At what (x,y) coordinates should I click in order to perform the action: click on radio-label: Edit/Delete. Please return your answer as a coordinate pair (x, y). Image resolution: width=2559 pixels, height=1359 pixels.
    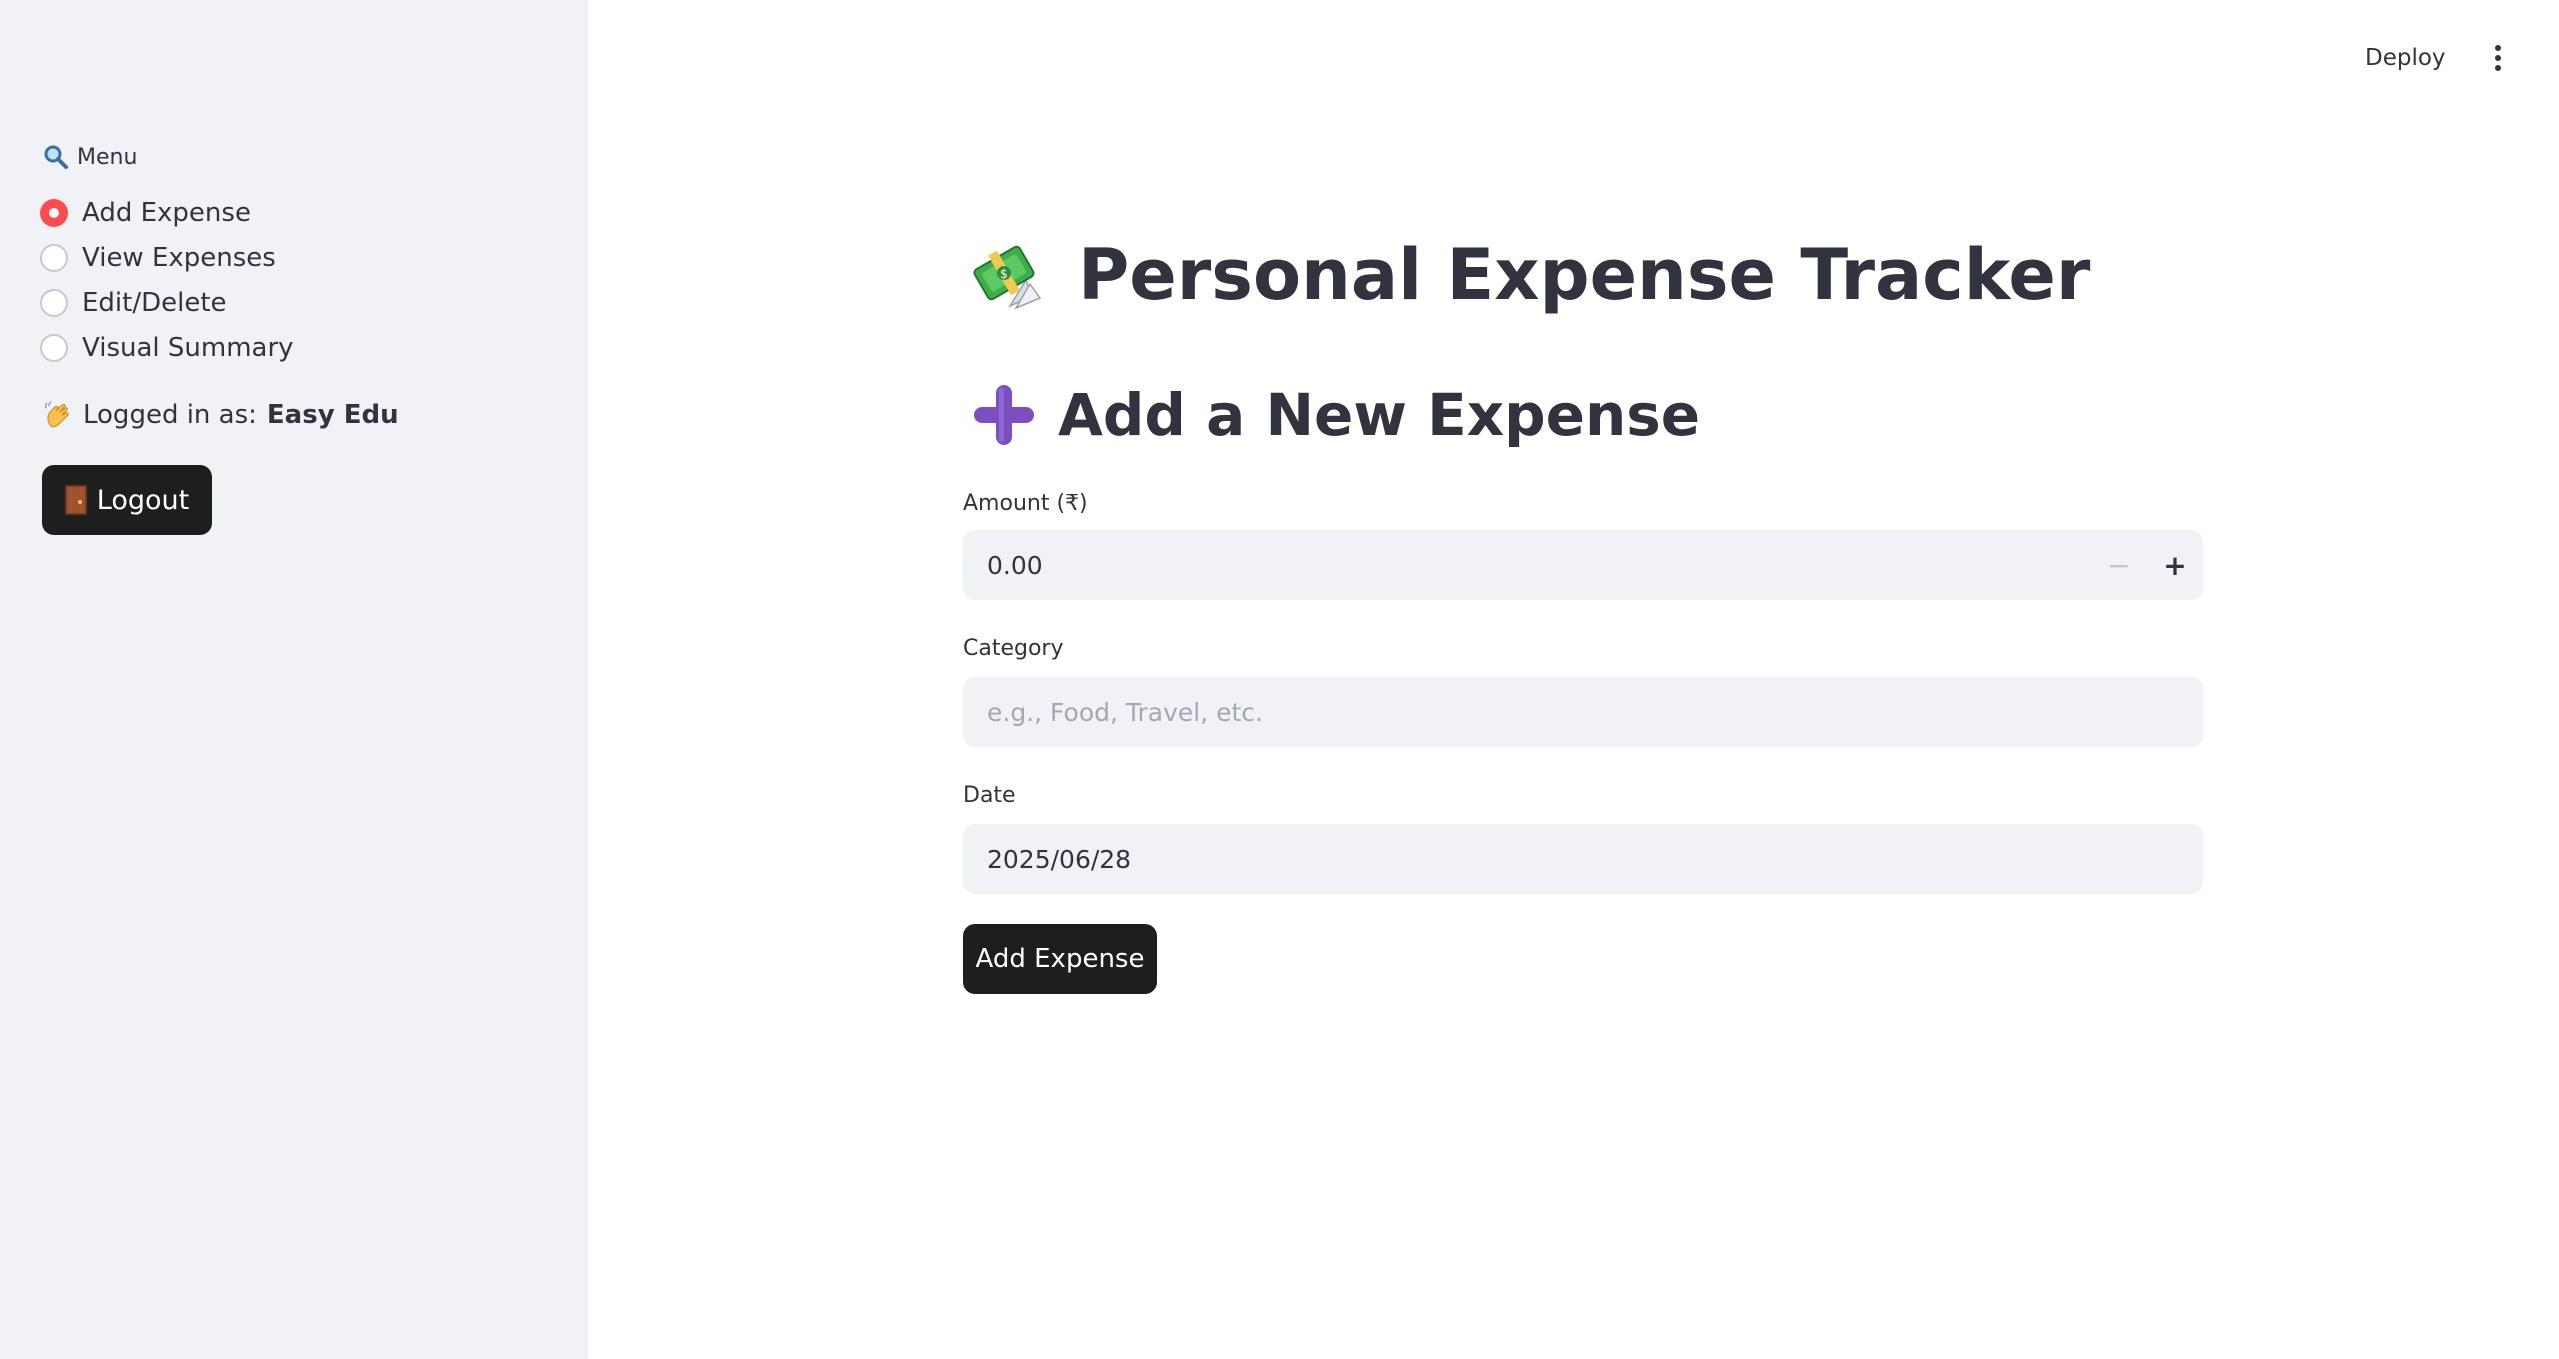
    Looking at the image, I should click on (154, 302).